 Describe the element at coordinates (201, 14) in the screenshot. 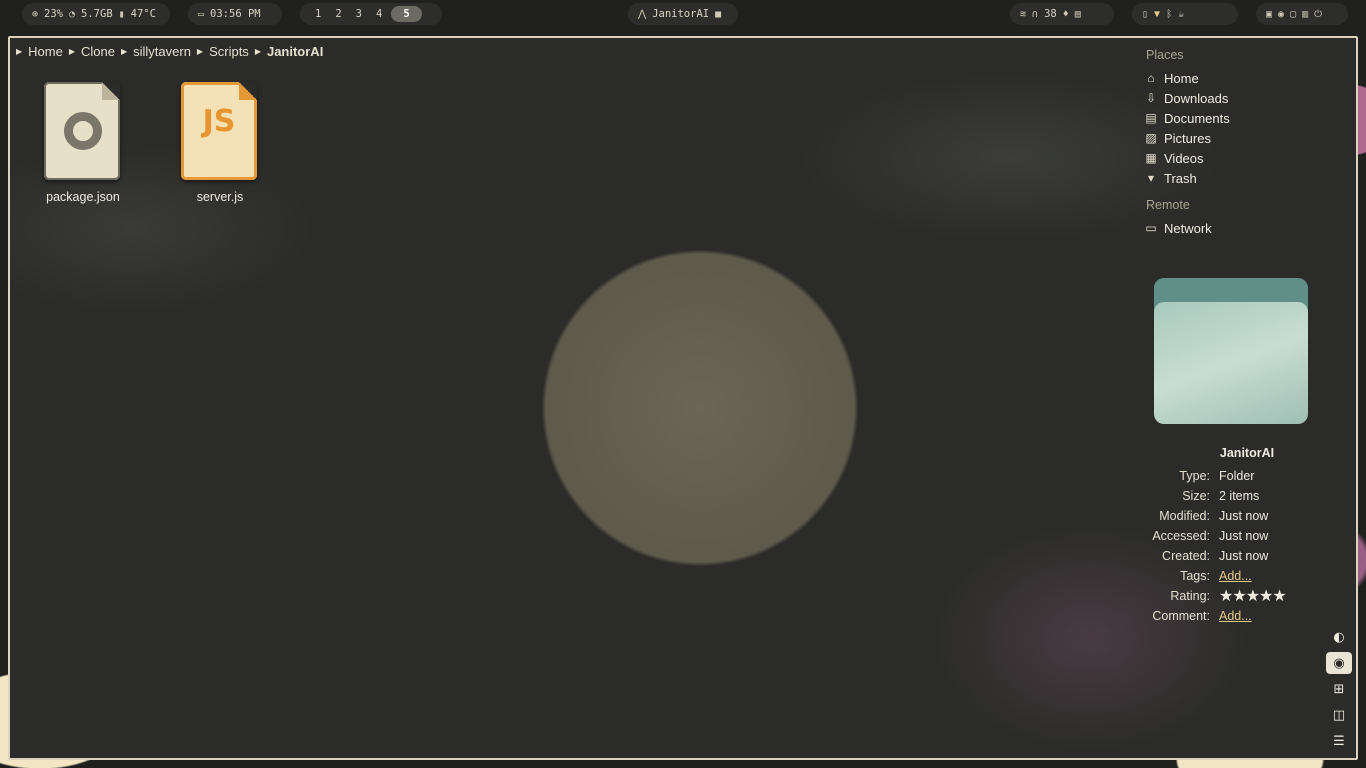

I see `calendar-icon: ▭` at that location.